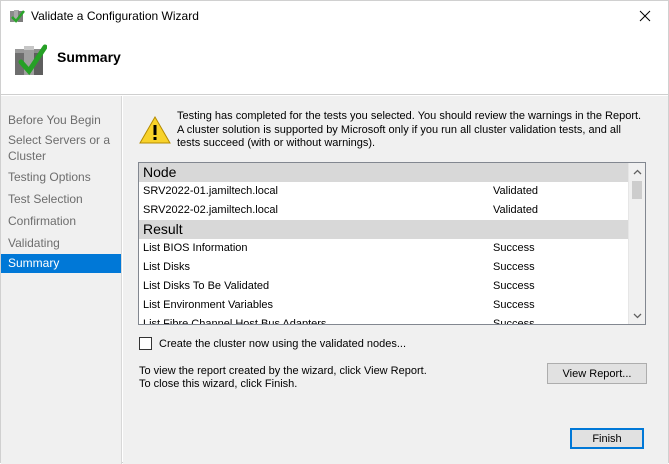 The image size is (669, 464). Describe the element at coordinates (61, 120) in the screenshot. I see `nav-item-before-you-begin: Before You Begin` at that location.